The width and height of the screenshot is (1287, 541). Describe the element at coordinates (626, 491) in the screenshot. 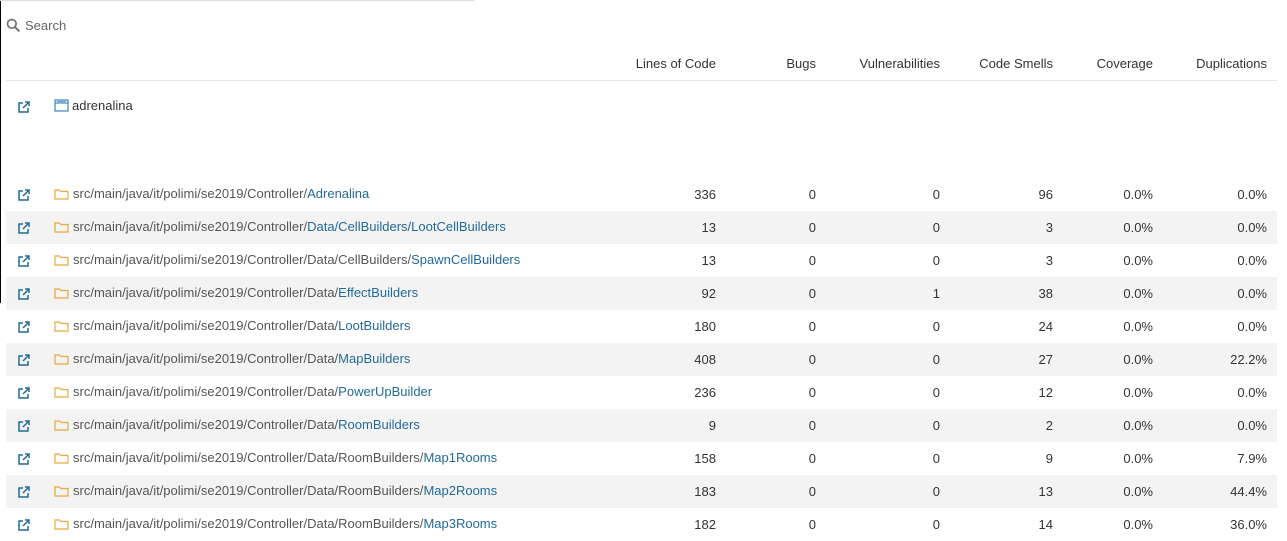

I see `lines-of-code-value: 183` at that location.